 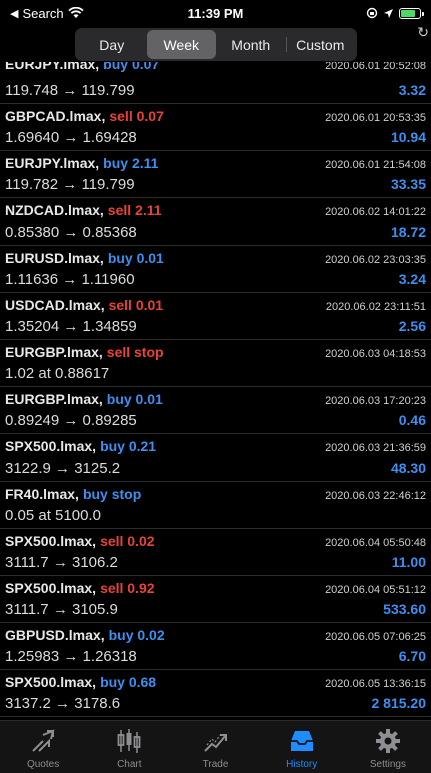 What do you see at coordinates (423, 32) in the screenshot?
I see `refresh-icon: ↻` at bounding box center [423, 32].